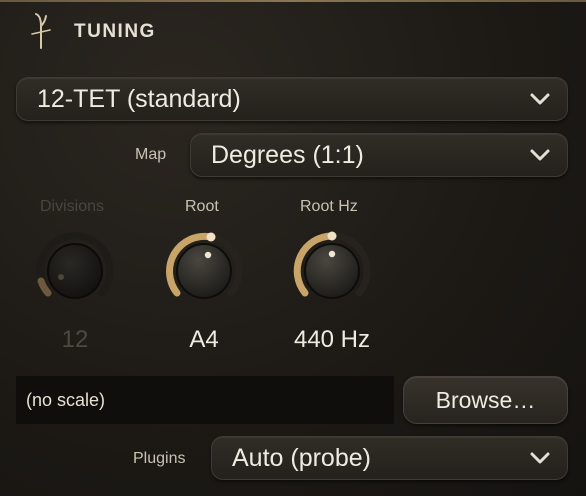  Describe the element at coordinates (41, 31) in the screenshot. I see `tuning-fork-icon` at that location.